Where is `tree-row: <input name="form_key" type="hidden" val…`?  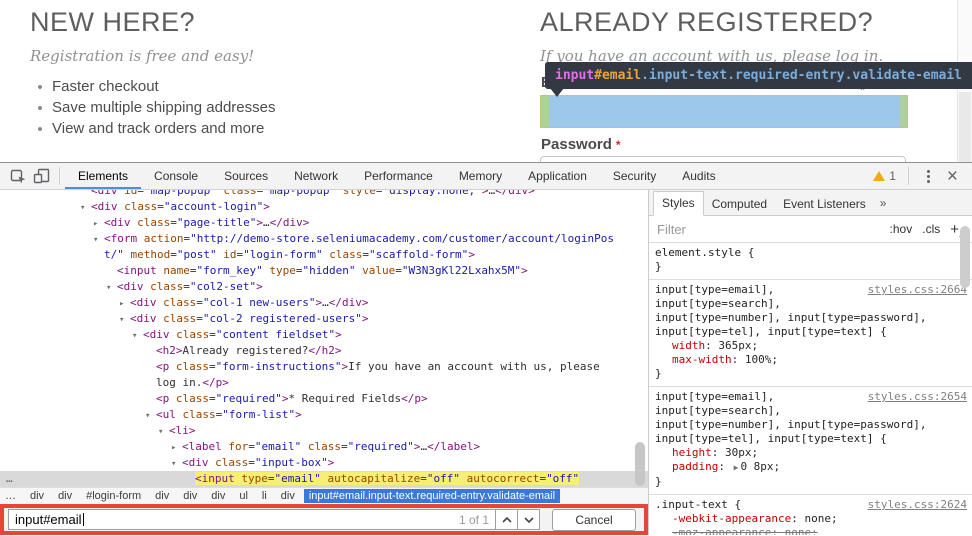
tree-row: <input name="form_key" type="hidden" val… is located at coordinates (324, 271).